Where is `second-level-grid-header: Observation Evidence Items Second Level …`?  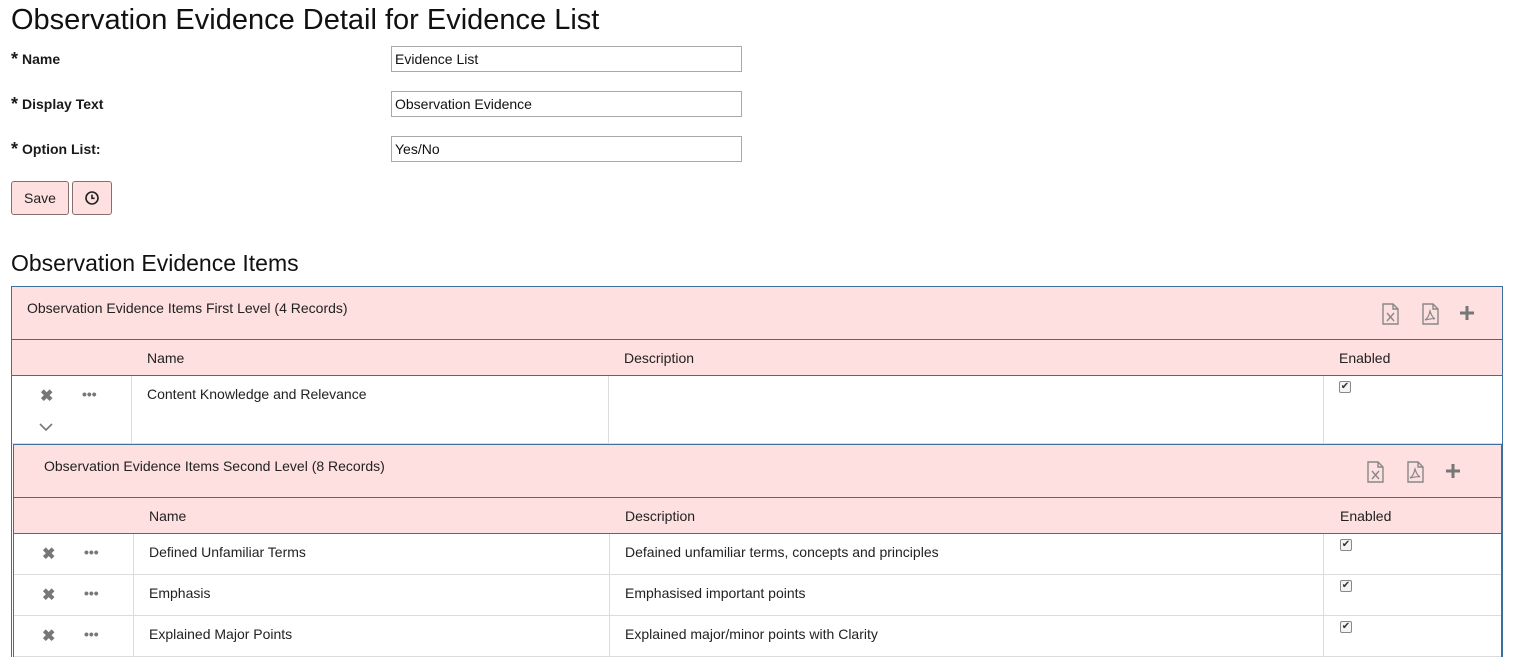 second-level-grid-header: Observation Evidence Items Second Level … is located at coordinates (757, 471).